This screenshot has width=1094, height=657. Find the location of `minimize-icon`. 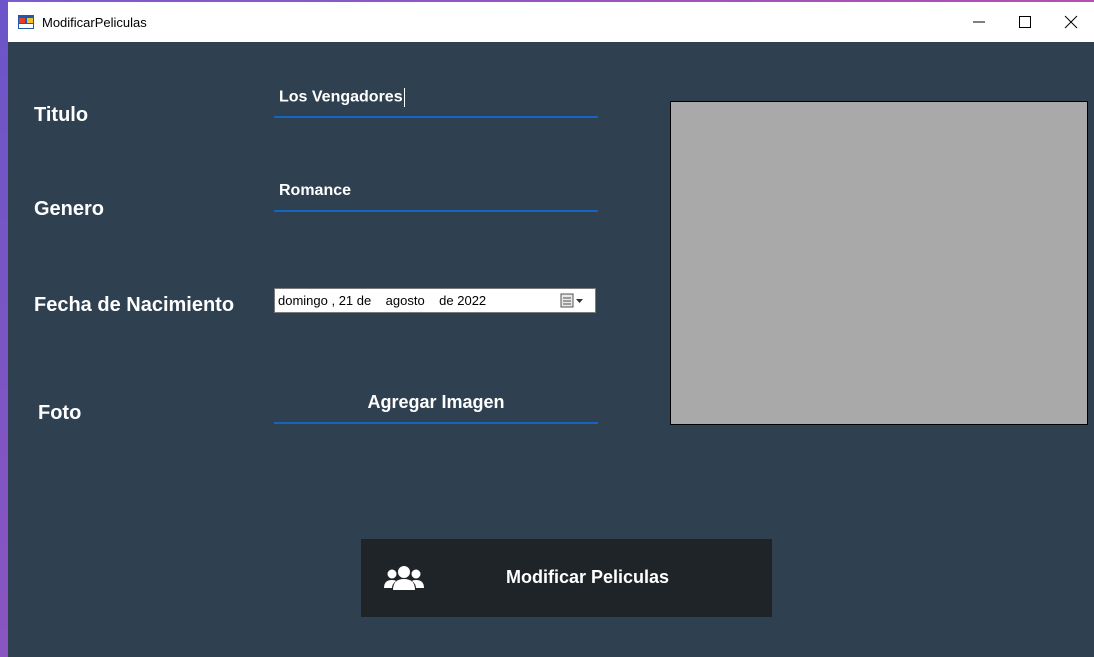

minimize-icon is located at coordinates (979, 22).